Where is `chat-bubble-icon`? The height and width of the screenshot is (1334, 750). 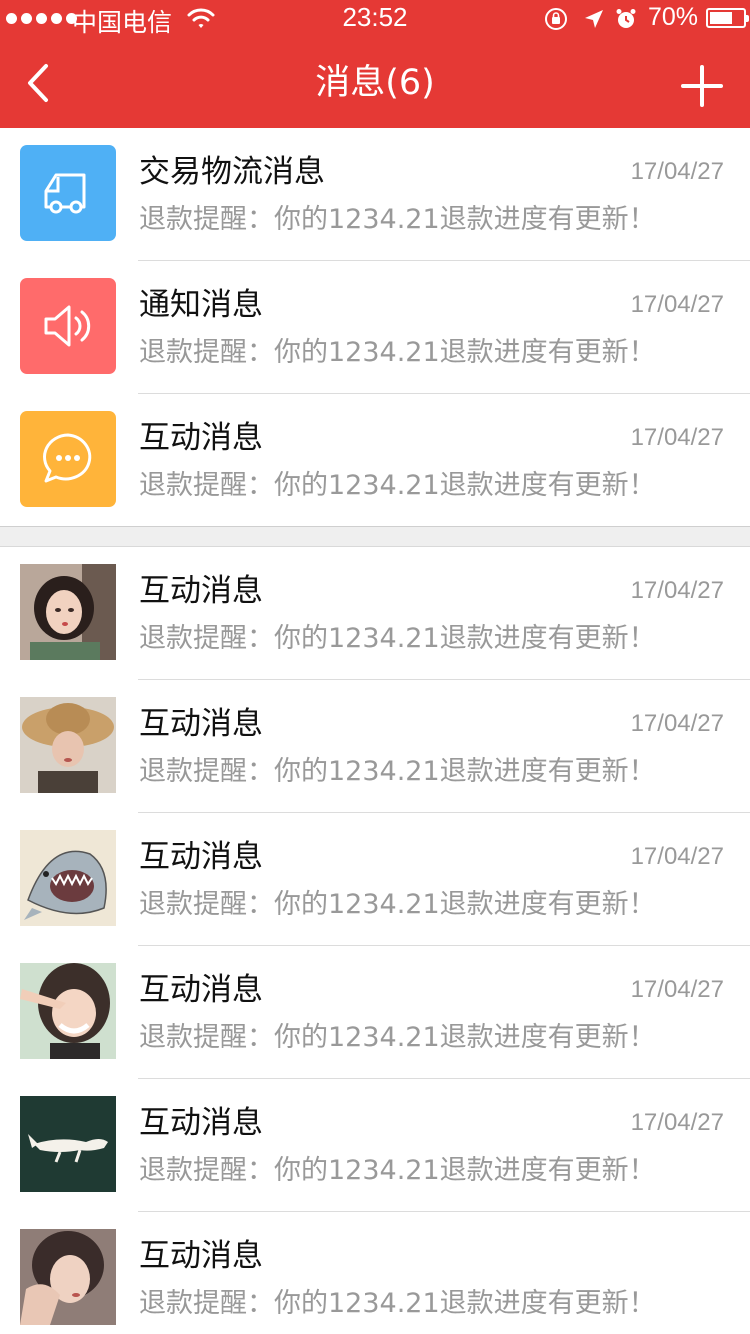 chat-bubble-icon is located at coordinates (67, 458).